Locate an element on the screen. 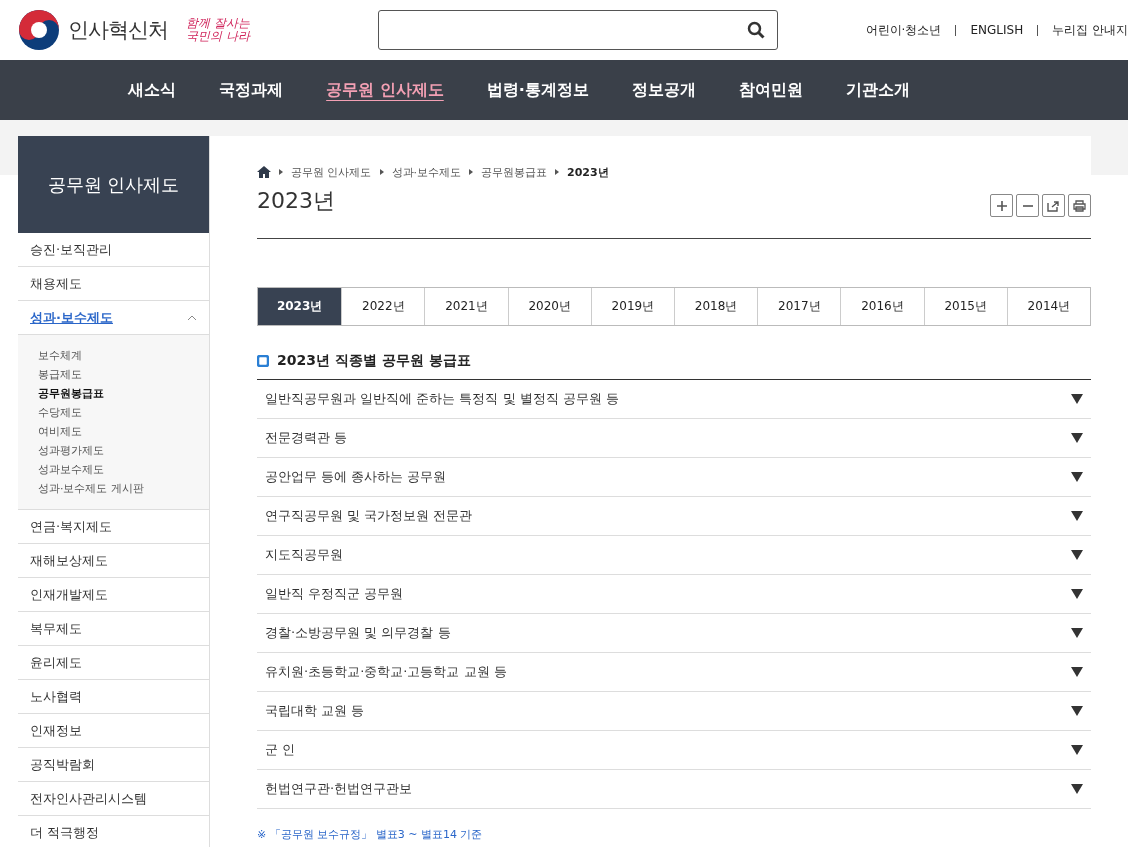  sidebar-item: 노사협력 is located at coordinates (113, 697).